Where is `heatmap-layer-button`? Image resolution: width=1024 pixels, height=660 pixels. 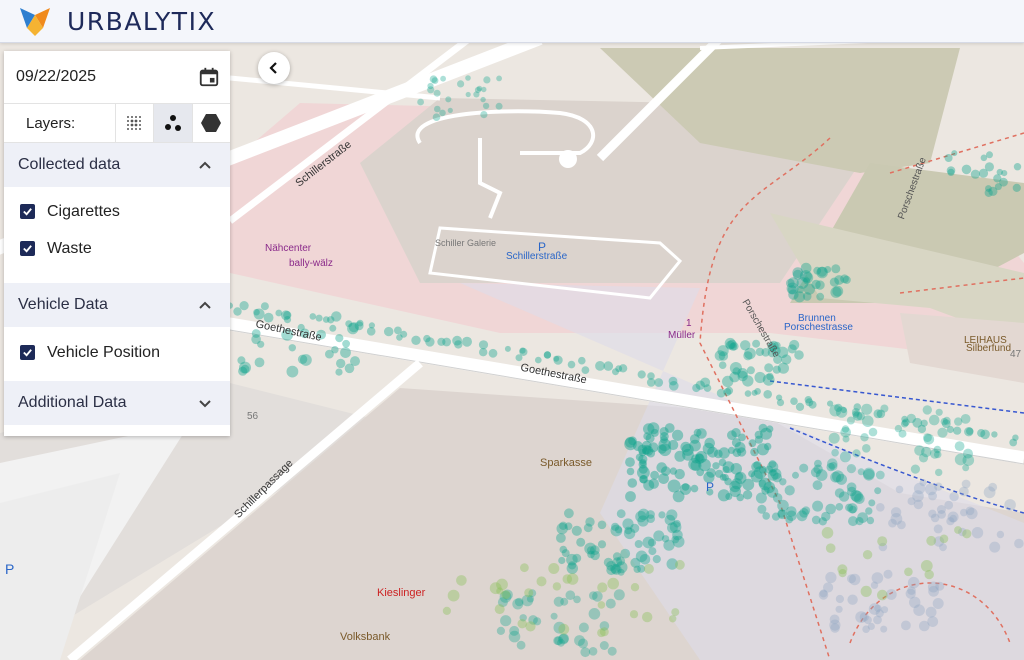 heatmap-layer-button is located at coordinates (133, 123).